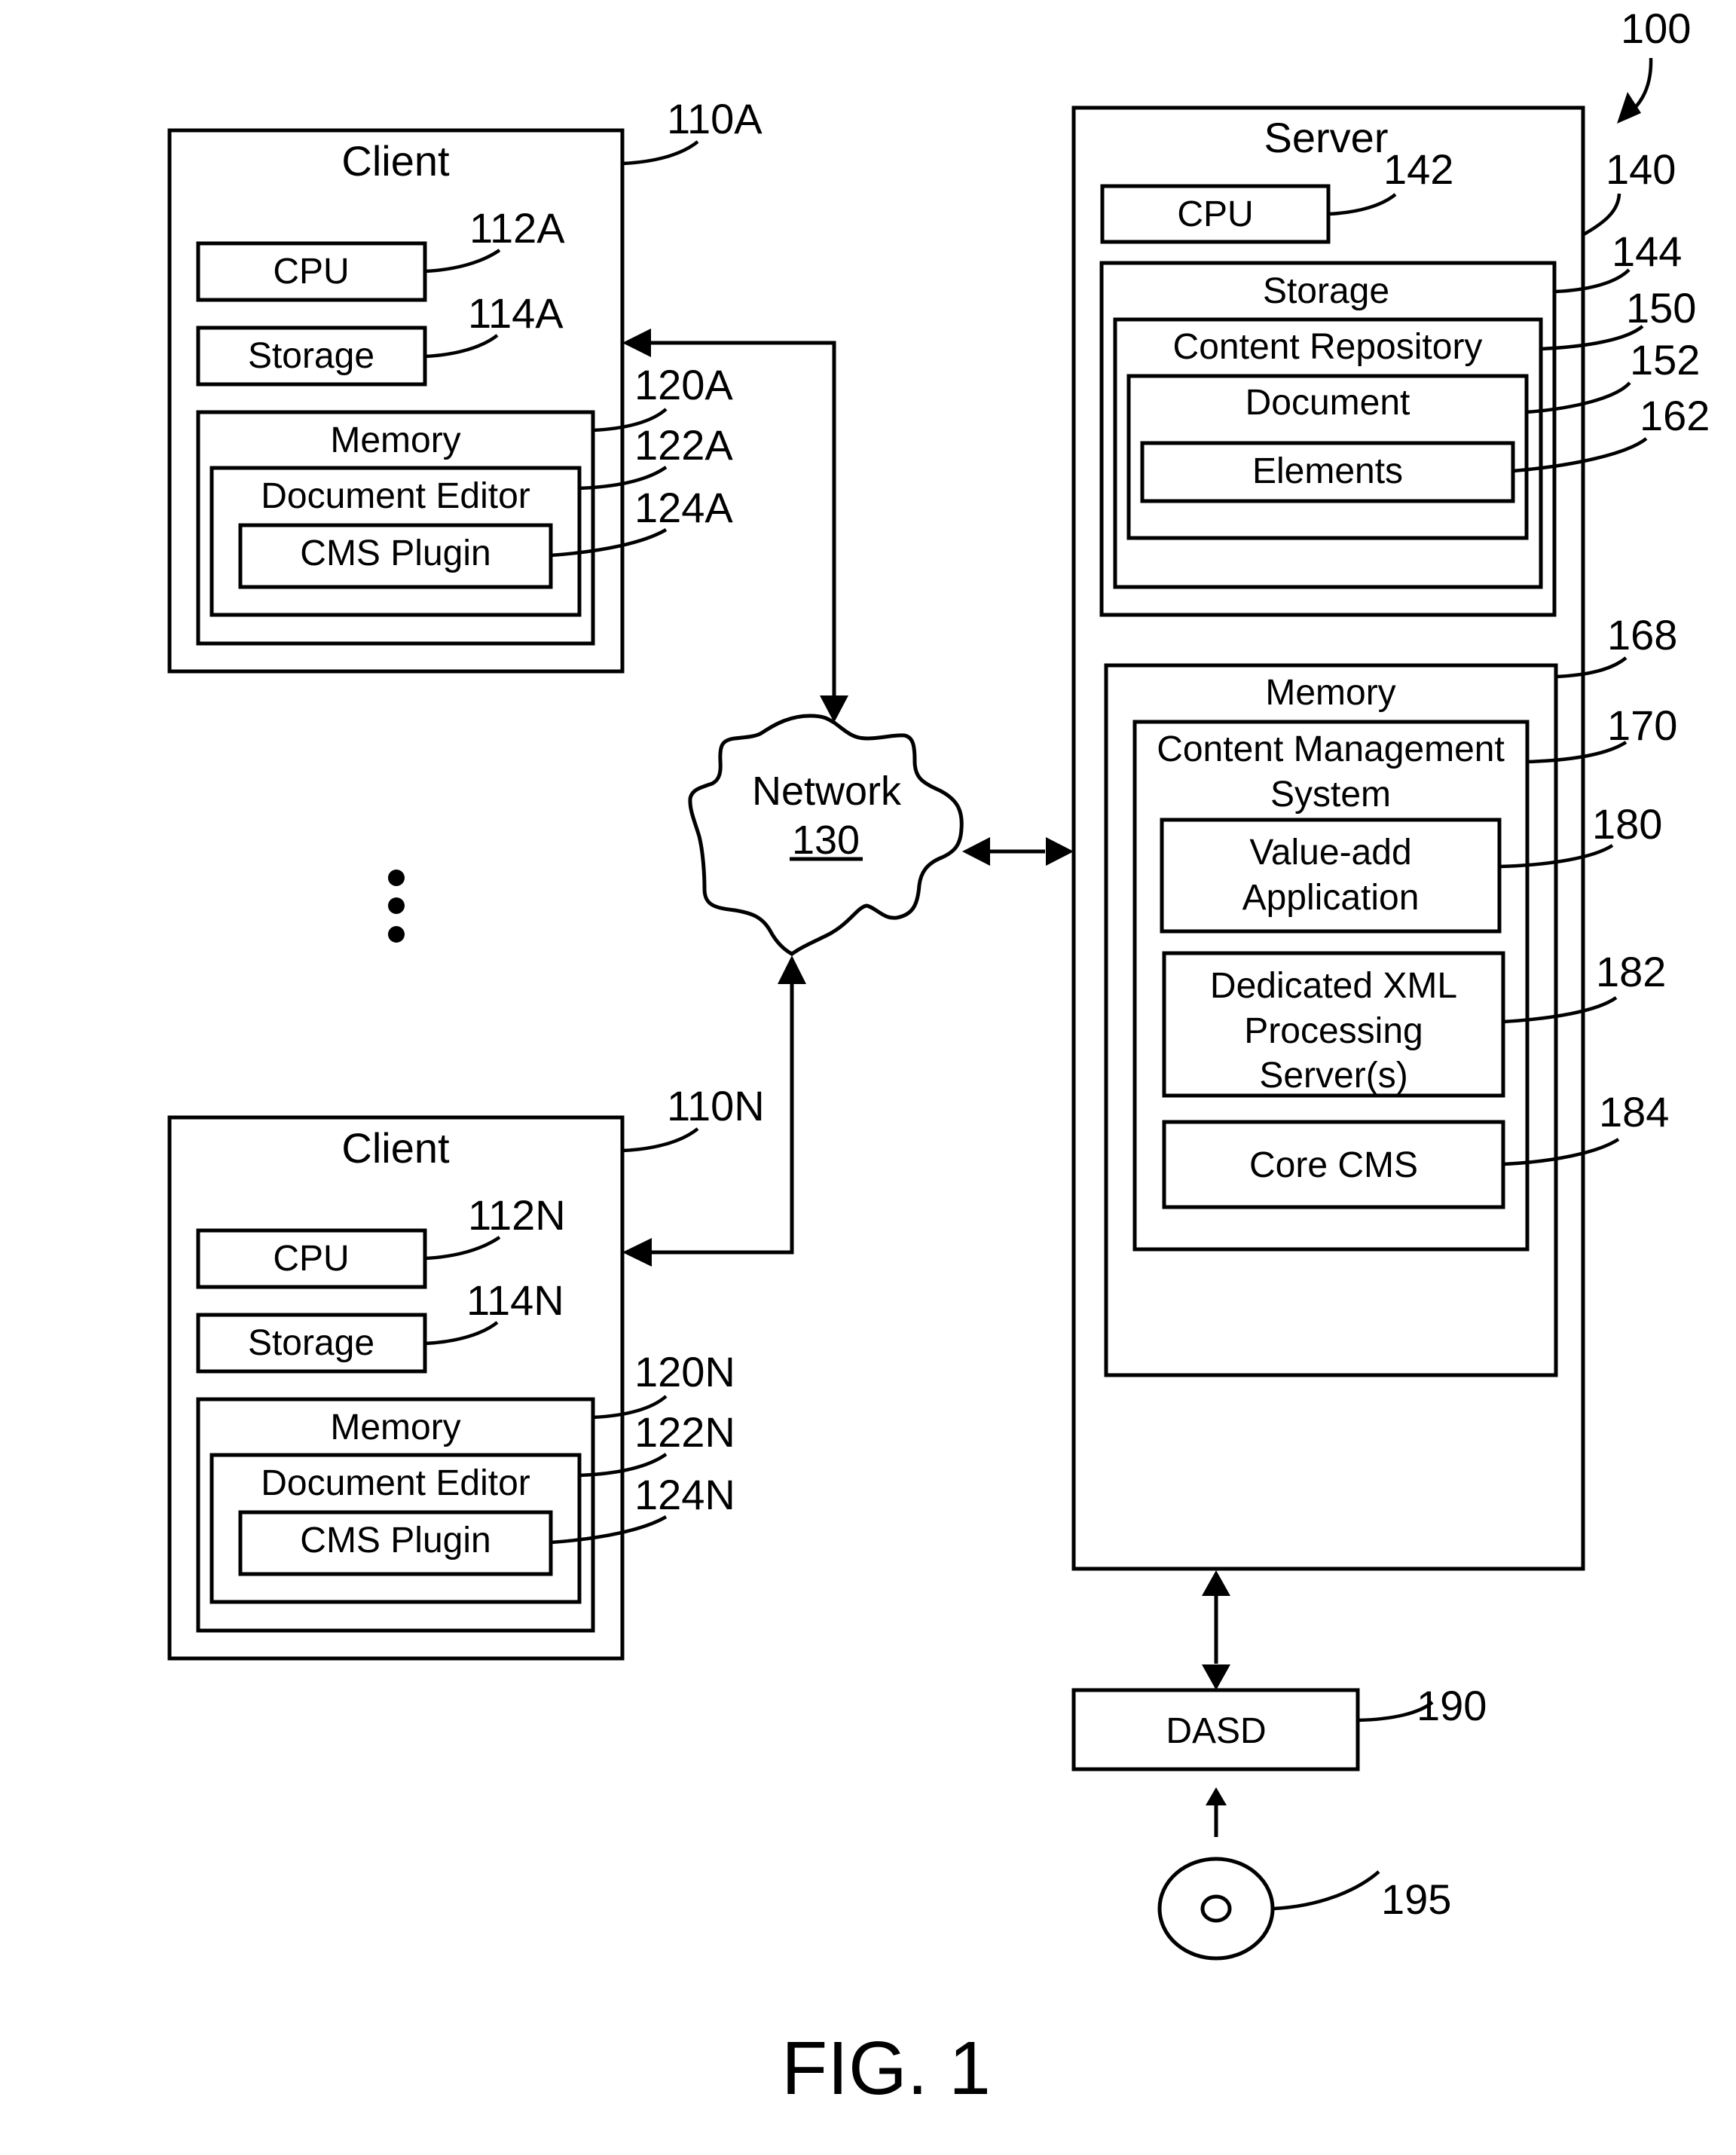 The width and height of the screenshot is (1736, 2155). What do you see at coordinates (1634, 1112) in the screenshot?
I see `core-cms-ref: 184` at bounding box center [1634, 1112].